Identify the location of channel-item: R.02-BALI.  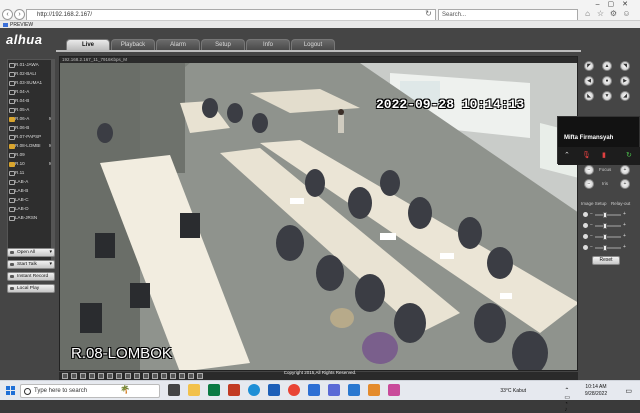
(31, 73).